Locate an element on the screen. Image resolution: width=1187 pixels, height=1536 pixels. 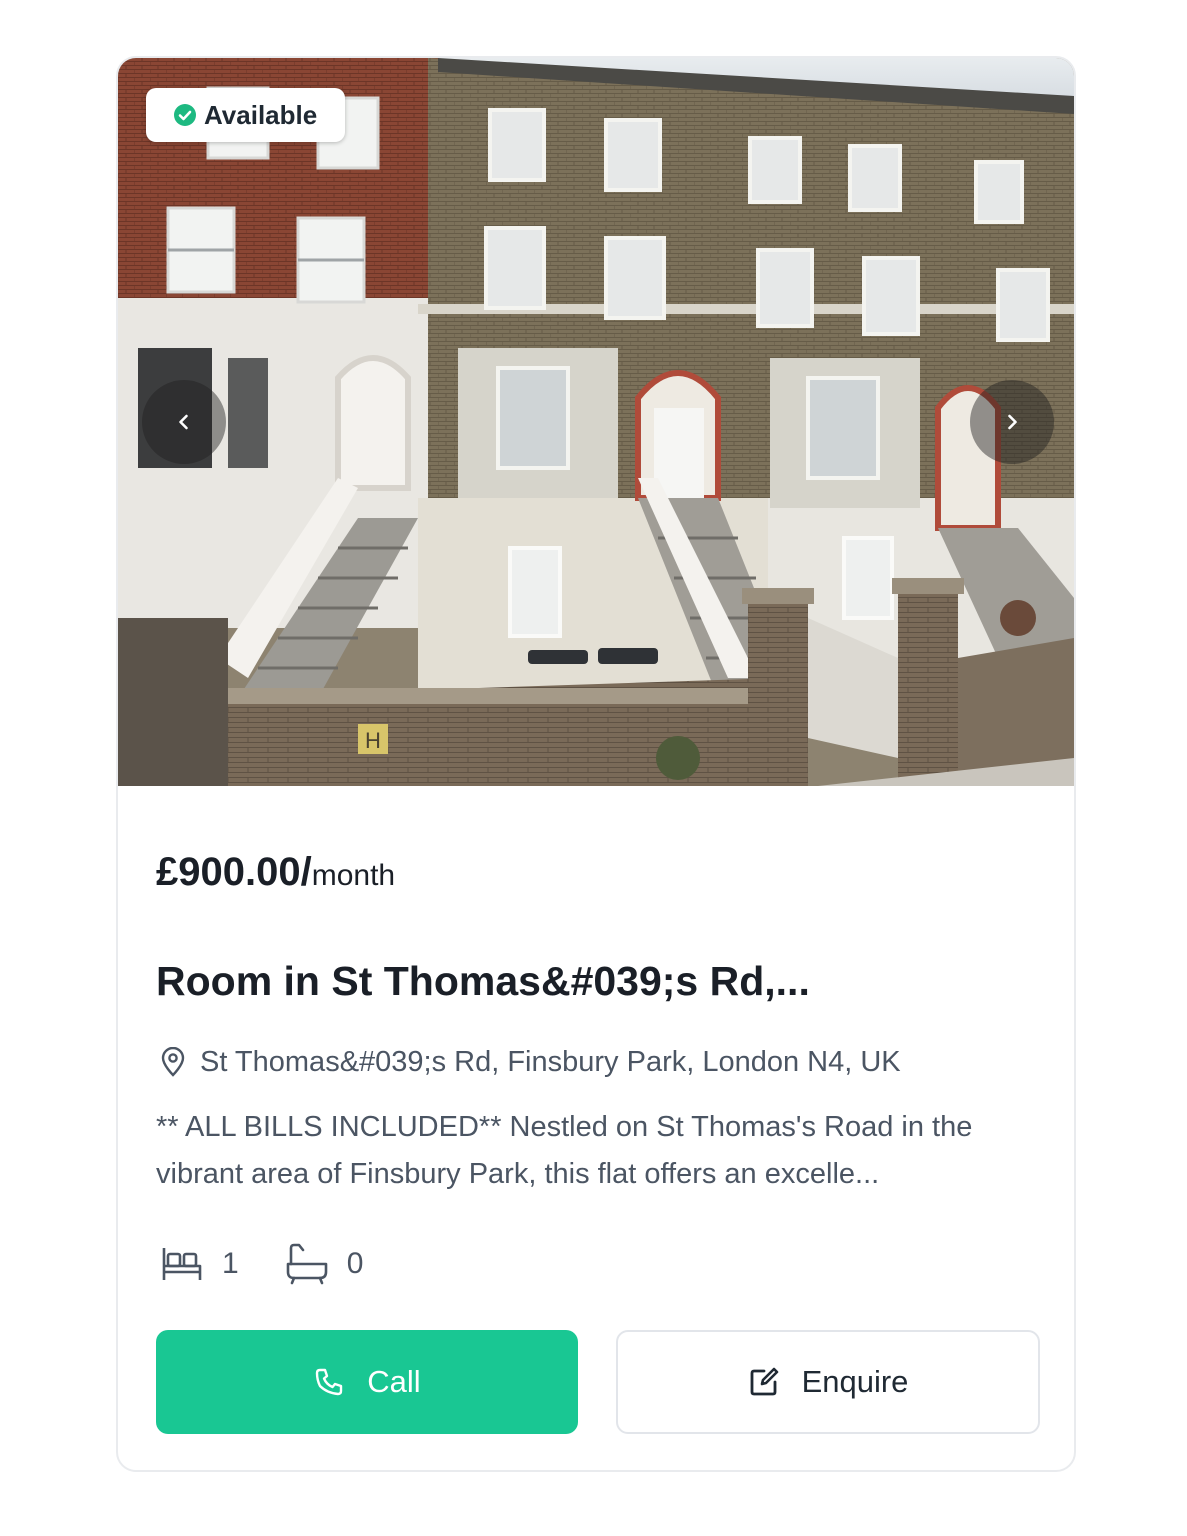
availability-badge: Available is located at coordinates (246, 115).